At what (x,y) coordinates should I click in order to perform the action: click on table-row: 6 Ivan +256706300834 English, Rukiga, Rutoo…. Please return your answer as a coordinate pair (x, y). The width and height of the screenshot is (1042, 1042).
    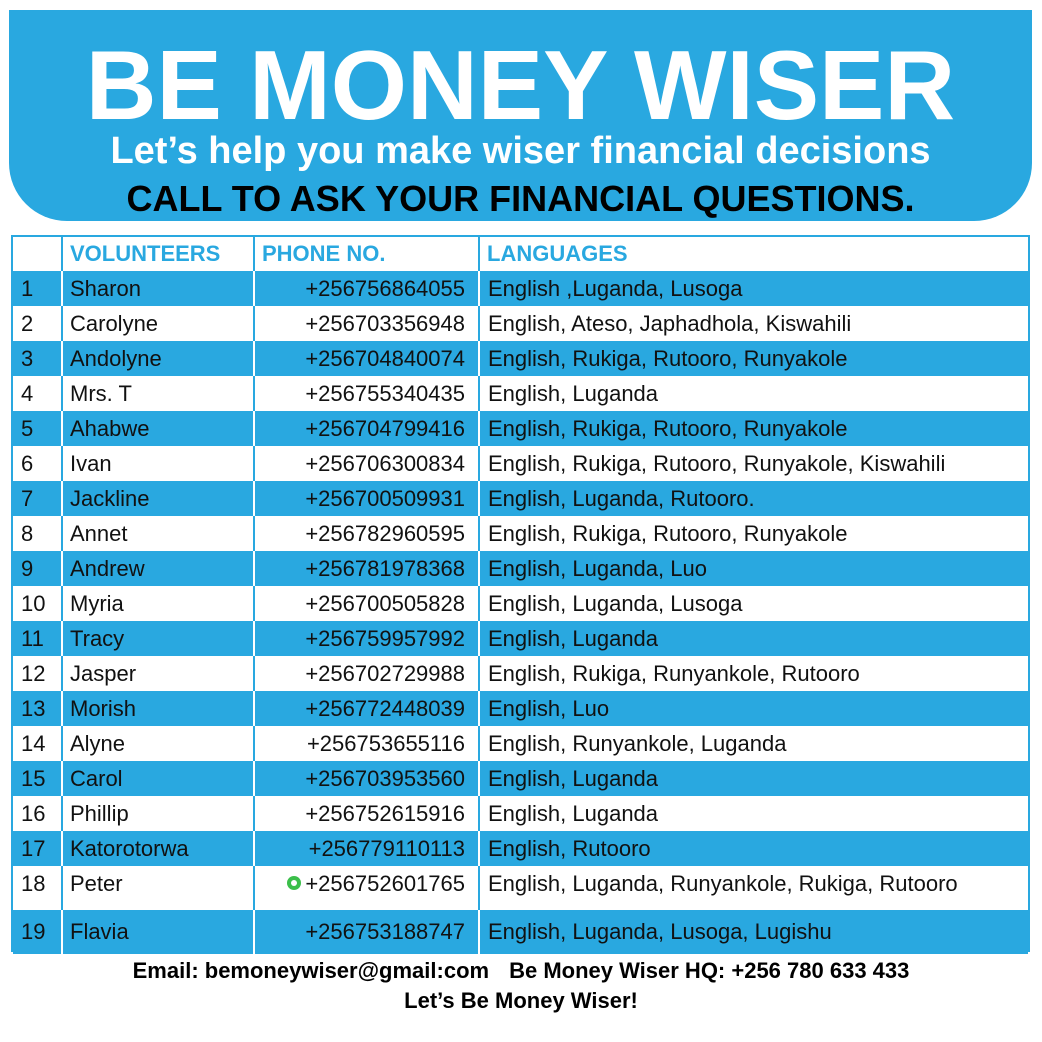
    Looking at the image, I should click on (520, 463).